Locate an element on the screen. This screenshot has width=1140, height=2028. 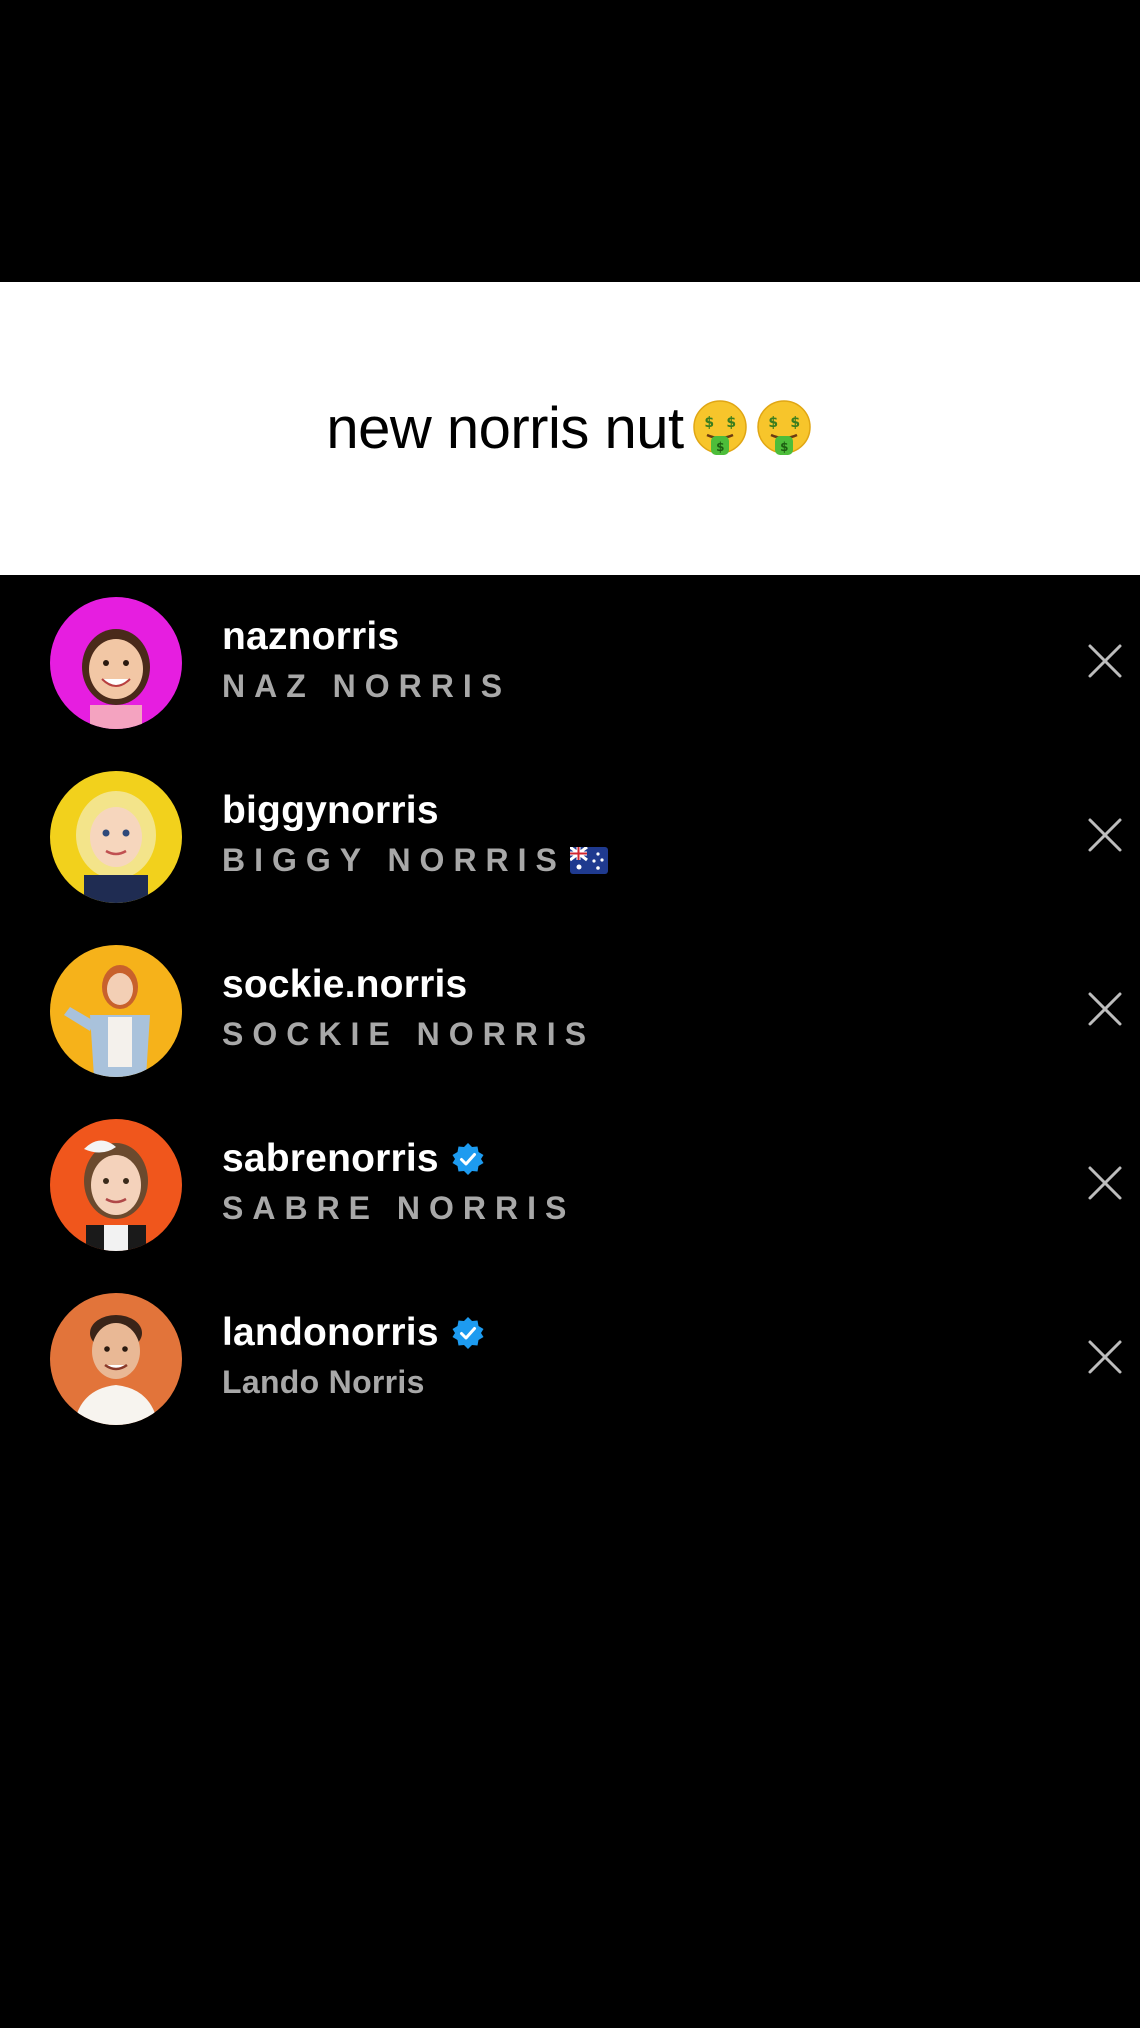
caption-banner: new norris nut $ $ $ $ $ $ is located at coordinates (570, 428).